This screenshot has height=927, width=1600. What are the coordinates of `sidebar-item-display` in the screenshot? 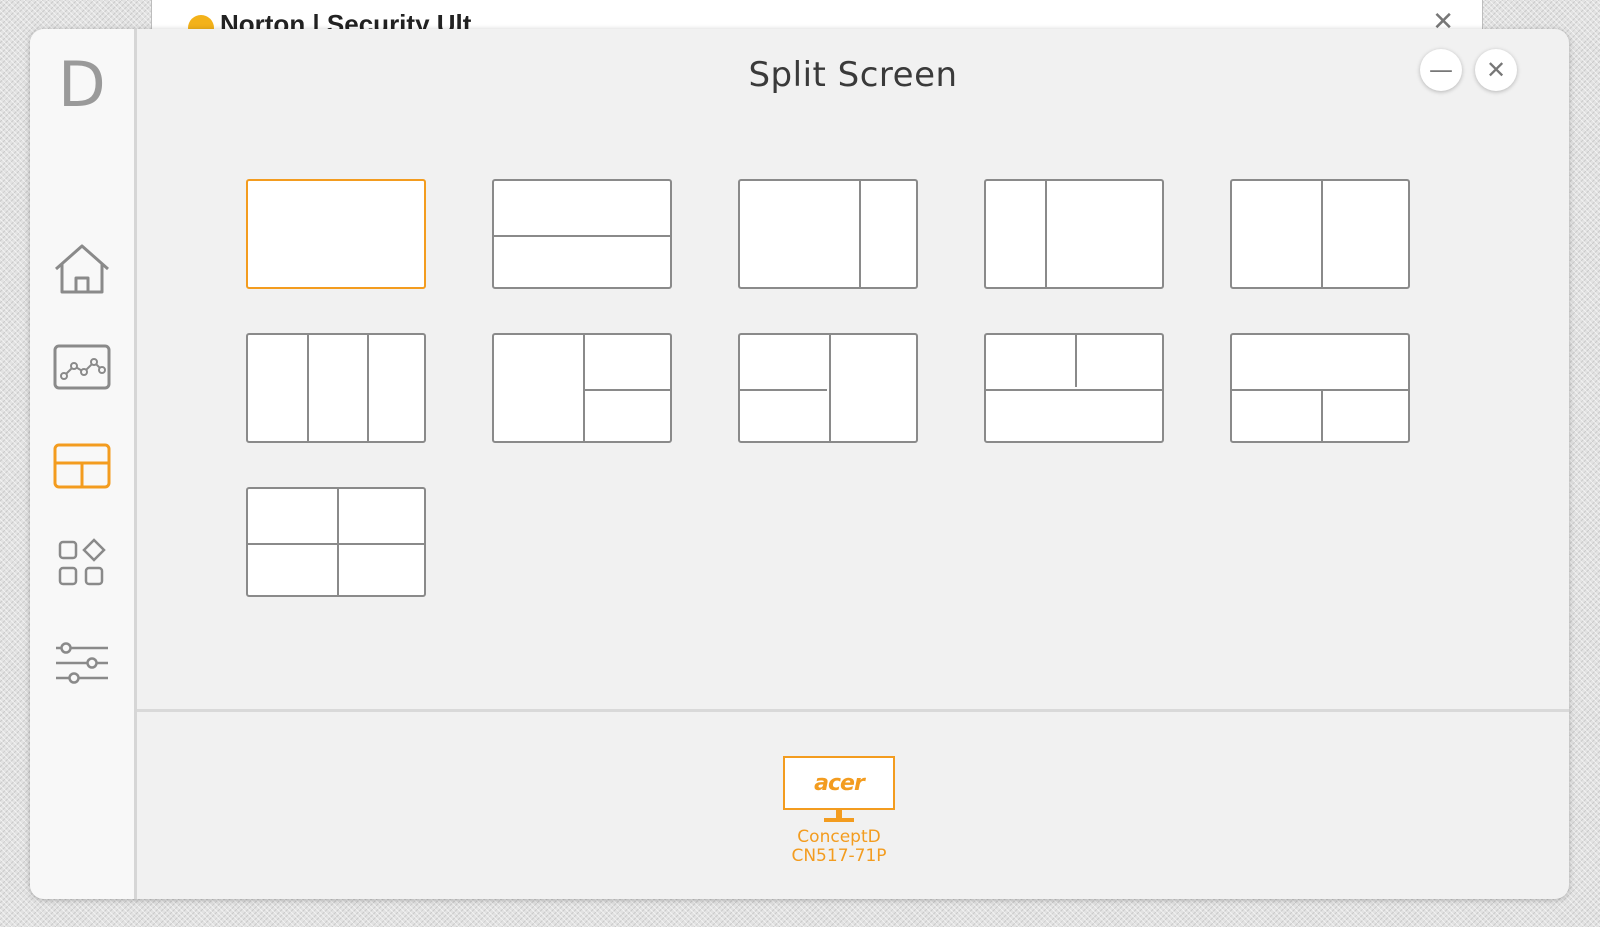 It's located at (82, 367).